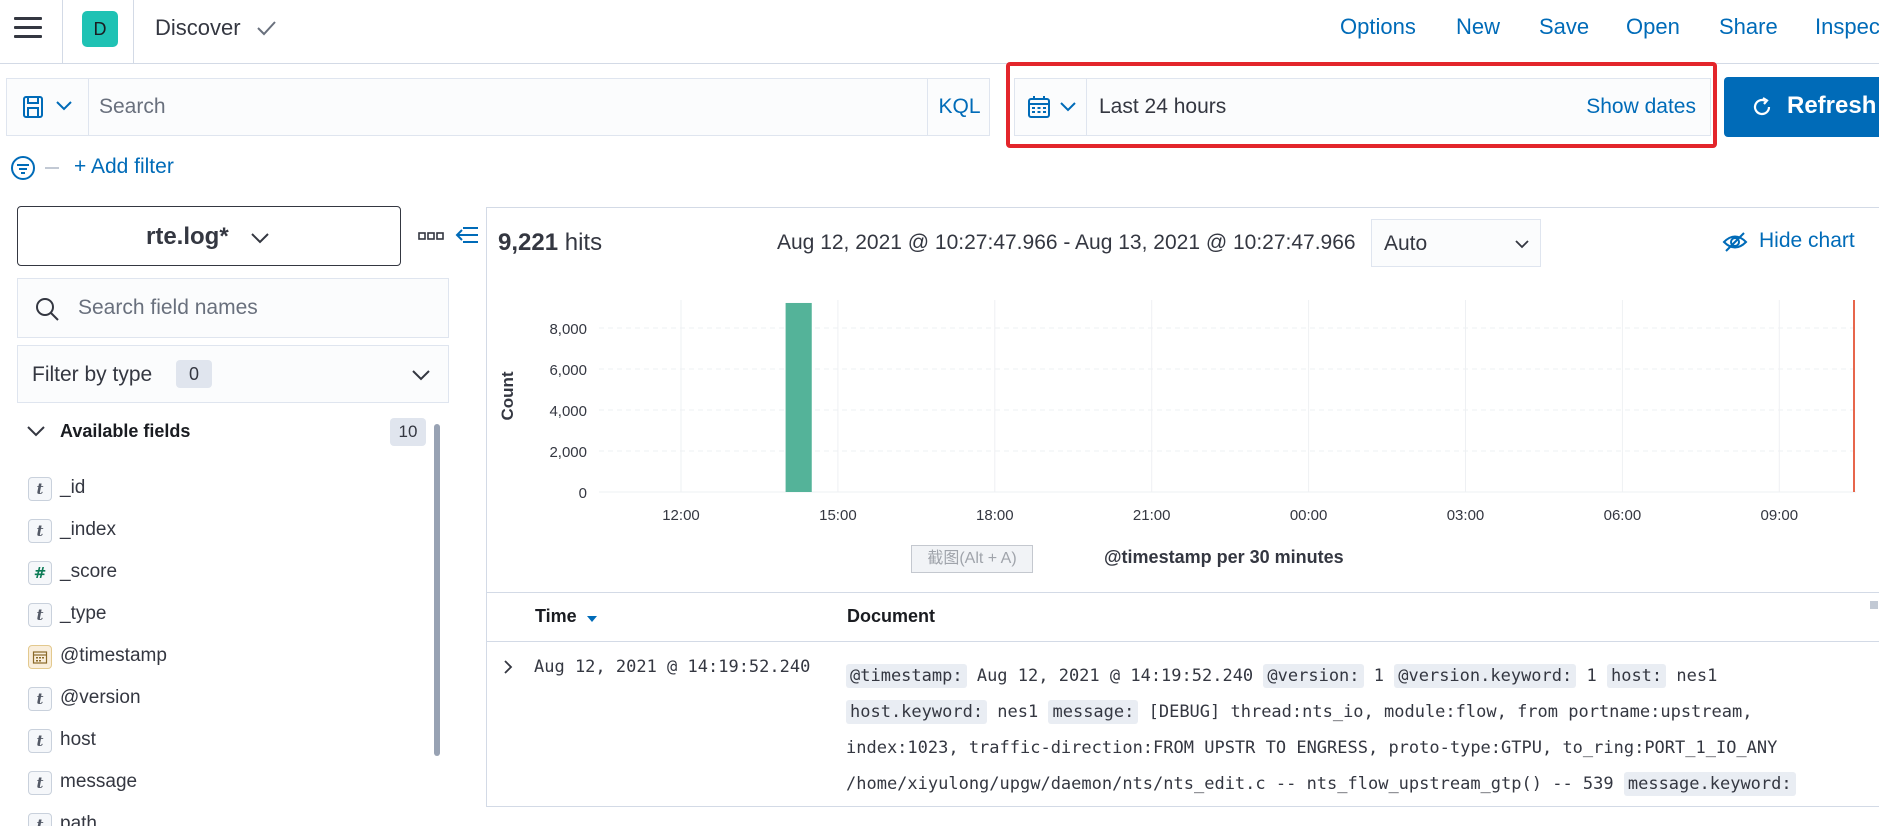 This screenshot has height=826, width=1879. What do you see at coordinates (568, 411) in the screenshot?
I see `y-tick-label: 4,000` at bounding box center [568, 411].